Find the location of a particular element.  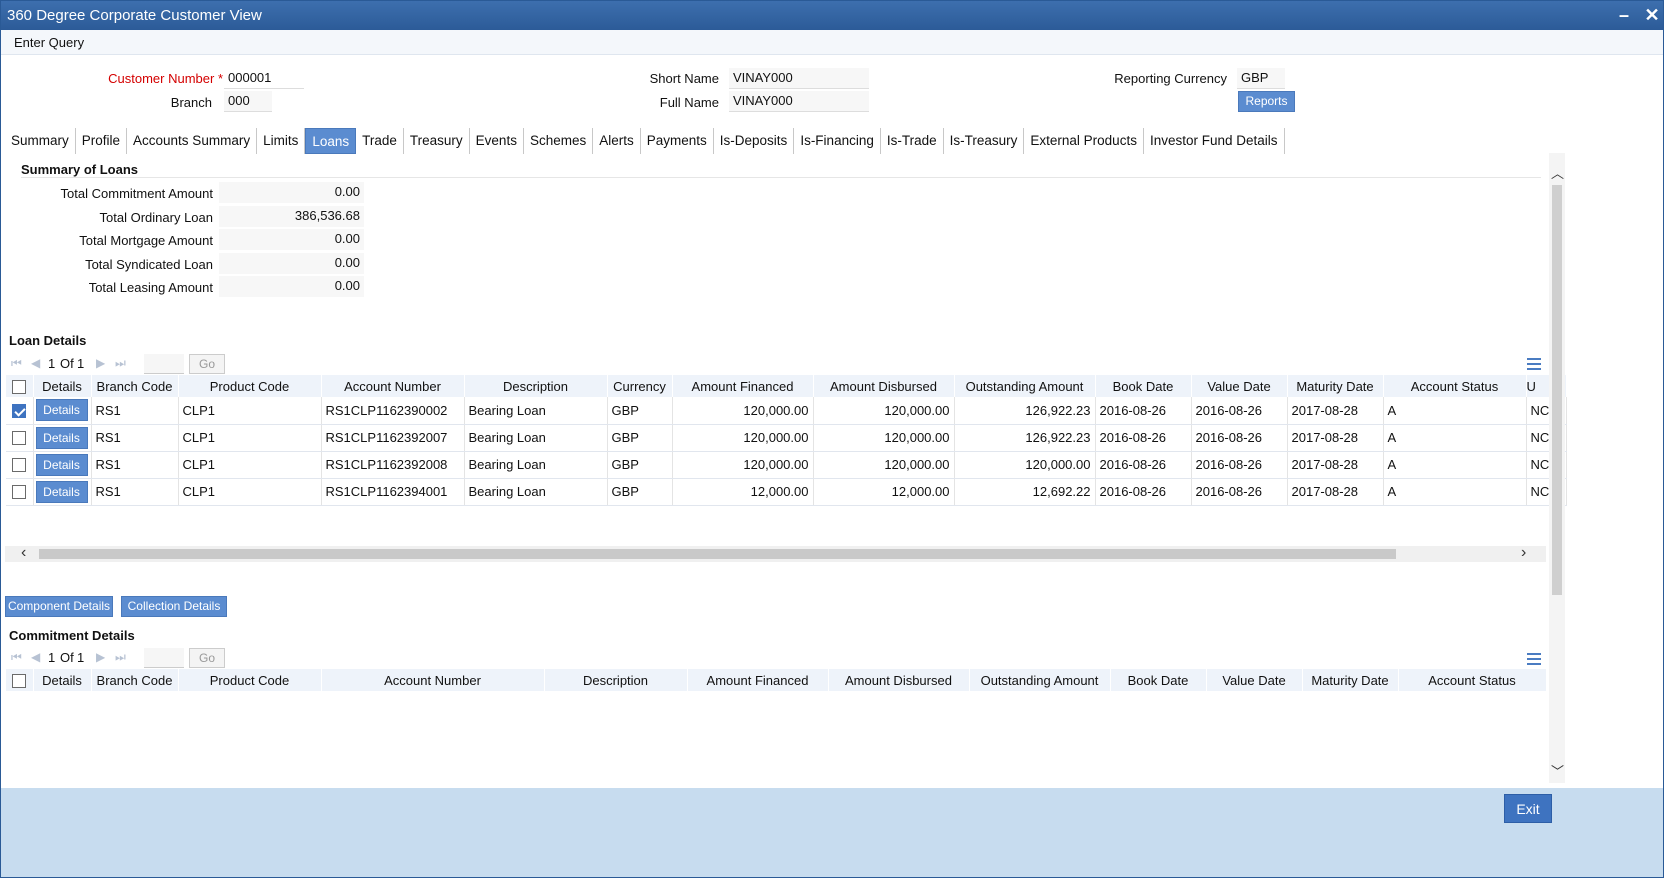

scroll-left-icon: ‹ is located at coordinates (23, 553).